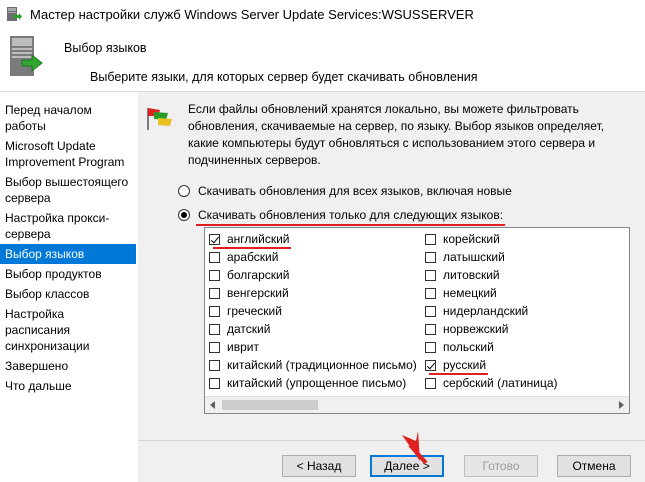  Describe the element at coordinates (26, 56) in the screenshot. I see `server-update-icon` at that location.